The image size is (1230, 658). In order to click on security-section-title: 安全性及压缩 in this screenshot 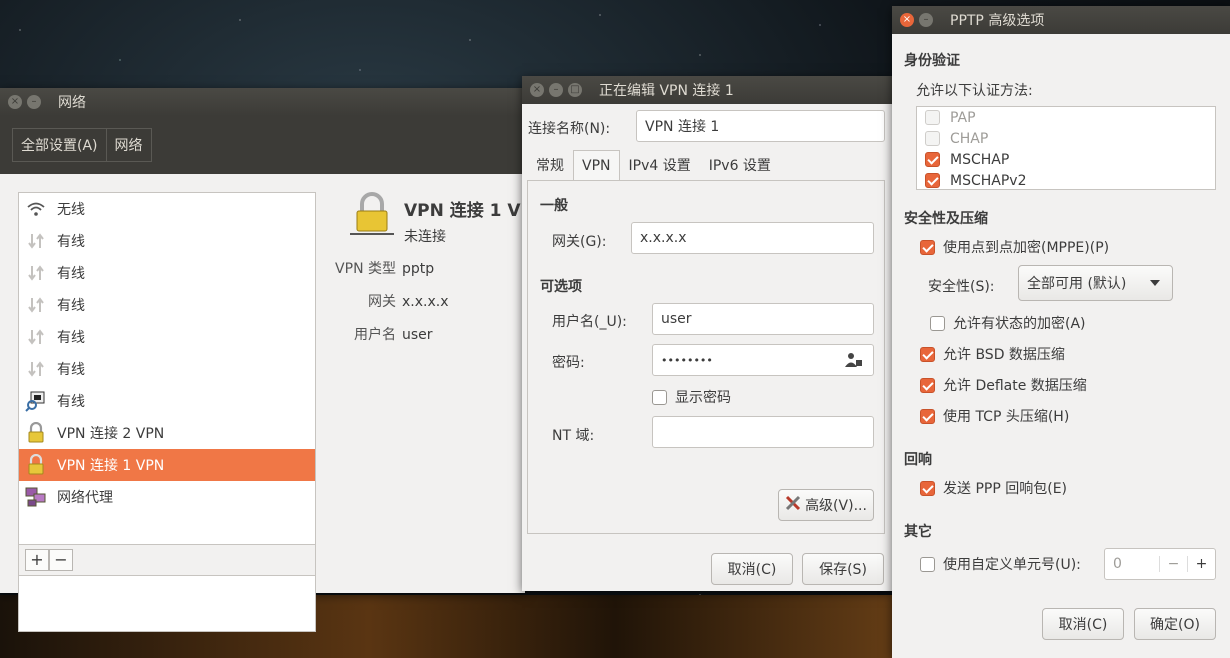, I will do `click(946, 219)`.